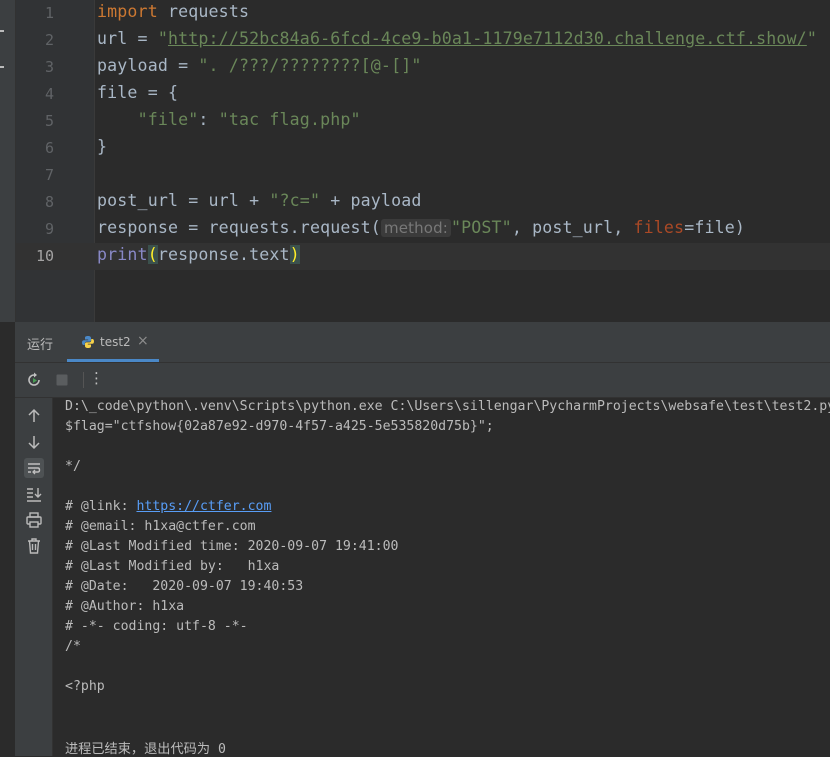 This screenshot has height=757, width=830. I want to click on line-number: 3, so click(49, 67).